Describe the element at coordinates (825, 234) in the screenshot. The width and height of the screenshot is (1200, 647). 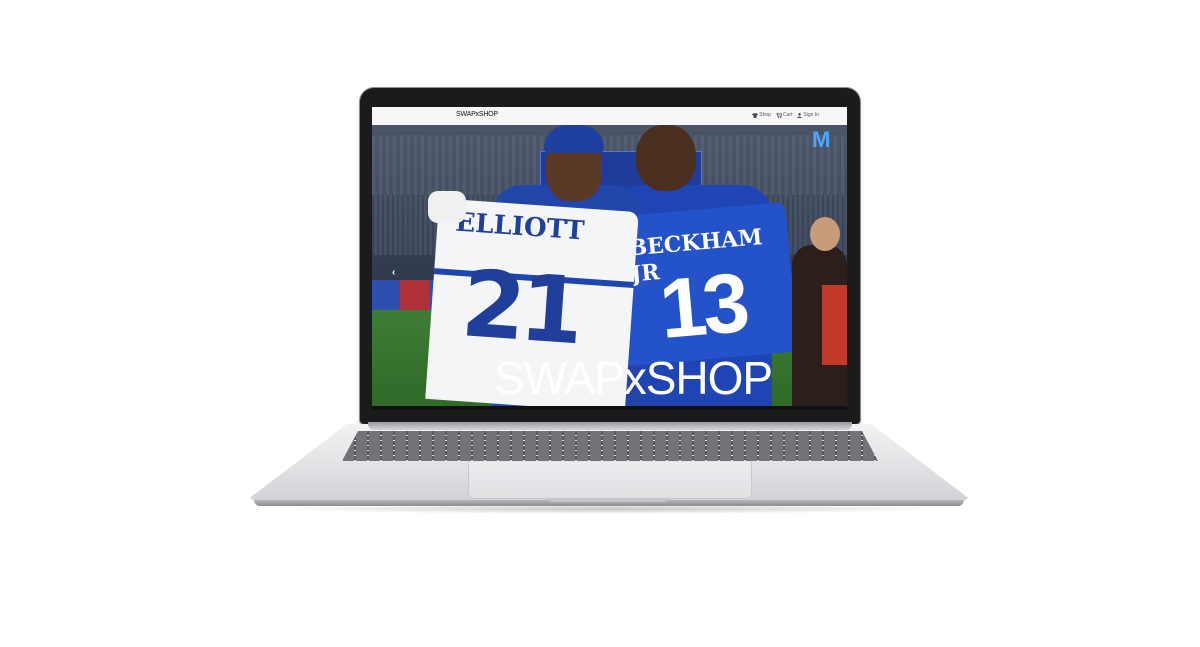
I see `bystander-head` at that location.